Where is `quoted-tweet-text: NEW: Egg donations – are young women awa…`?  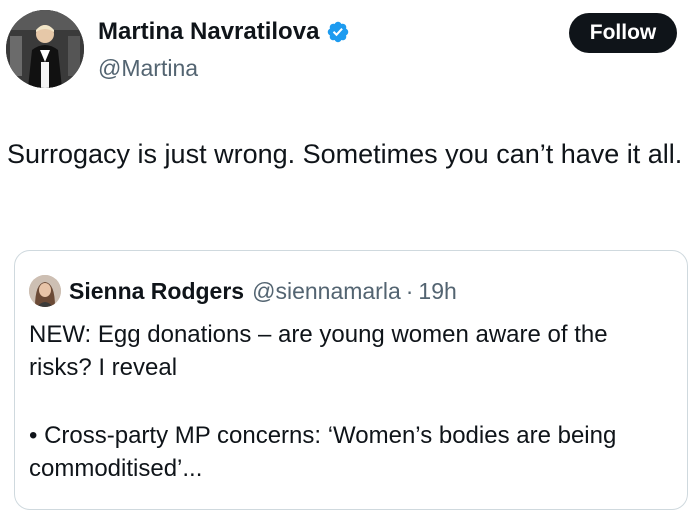
quoted-tweet-text: NEW: Egg donations – are young women awa… is located at coordinates (318, 351).